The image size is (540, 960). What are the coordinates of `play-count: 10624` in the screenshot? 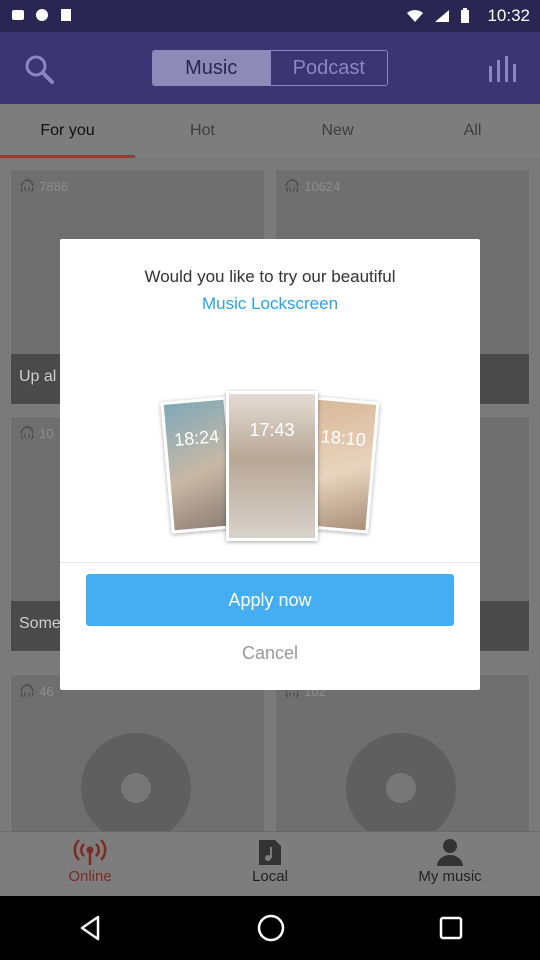 It's located at (322, 186).